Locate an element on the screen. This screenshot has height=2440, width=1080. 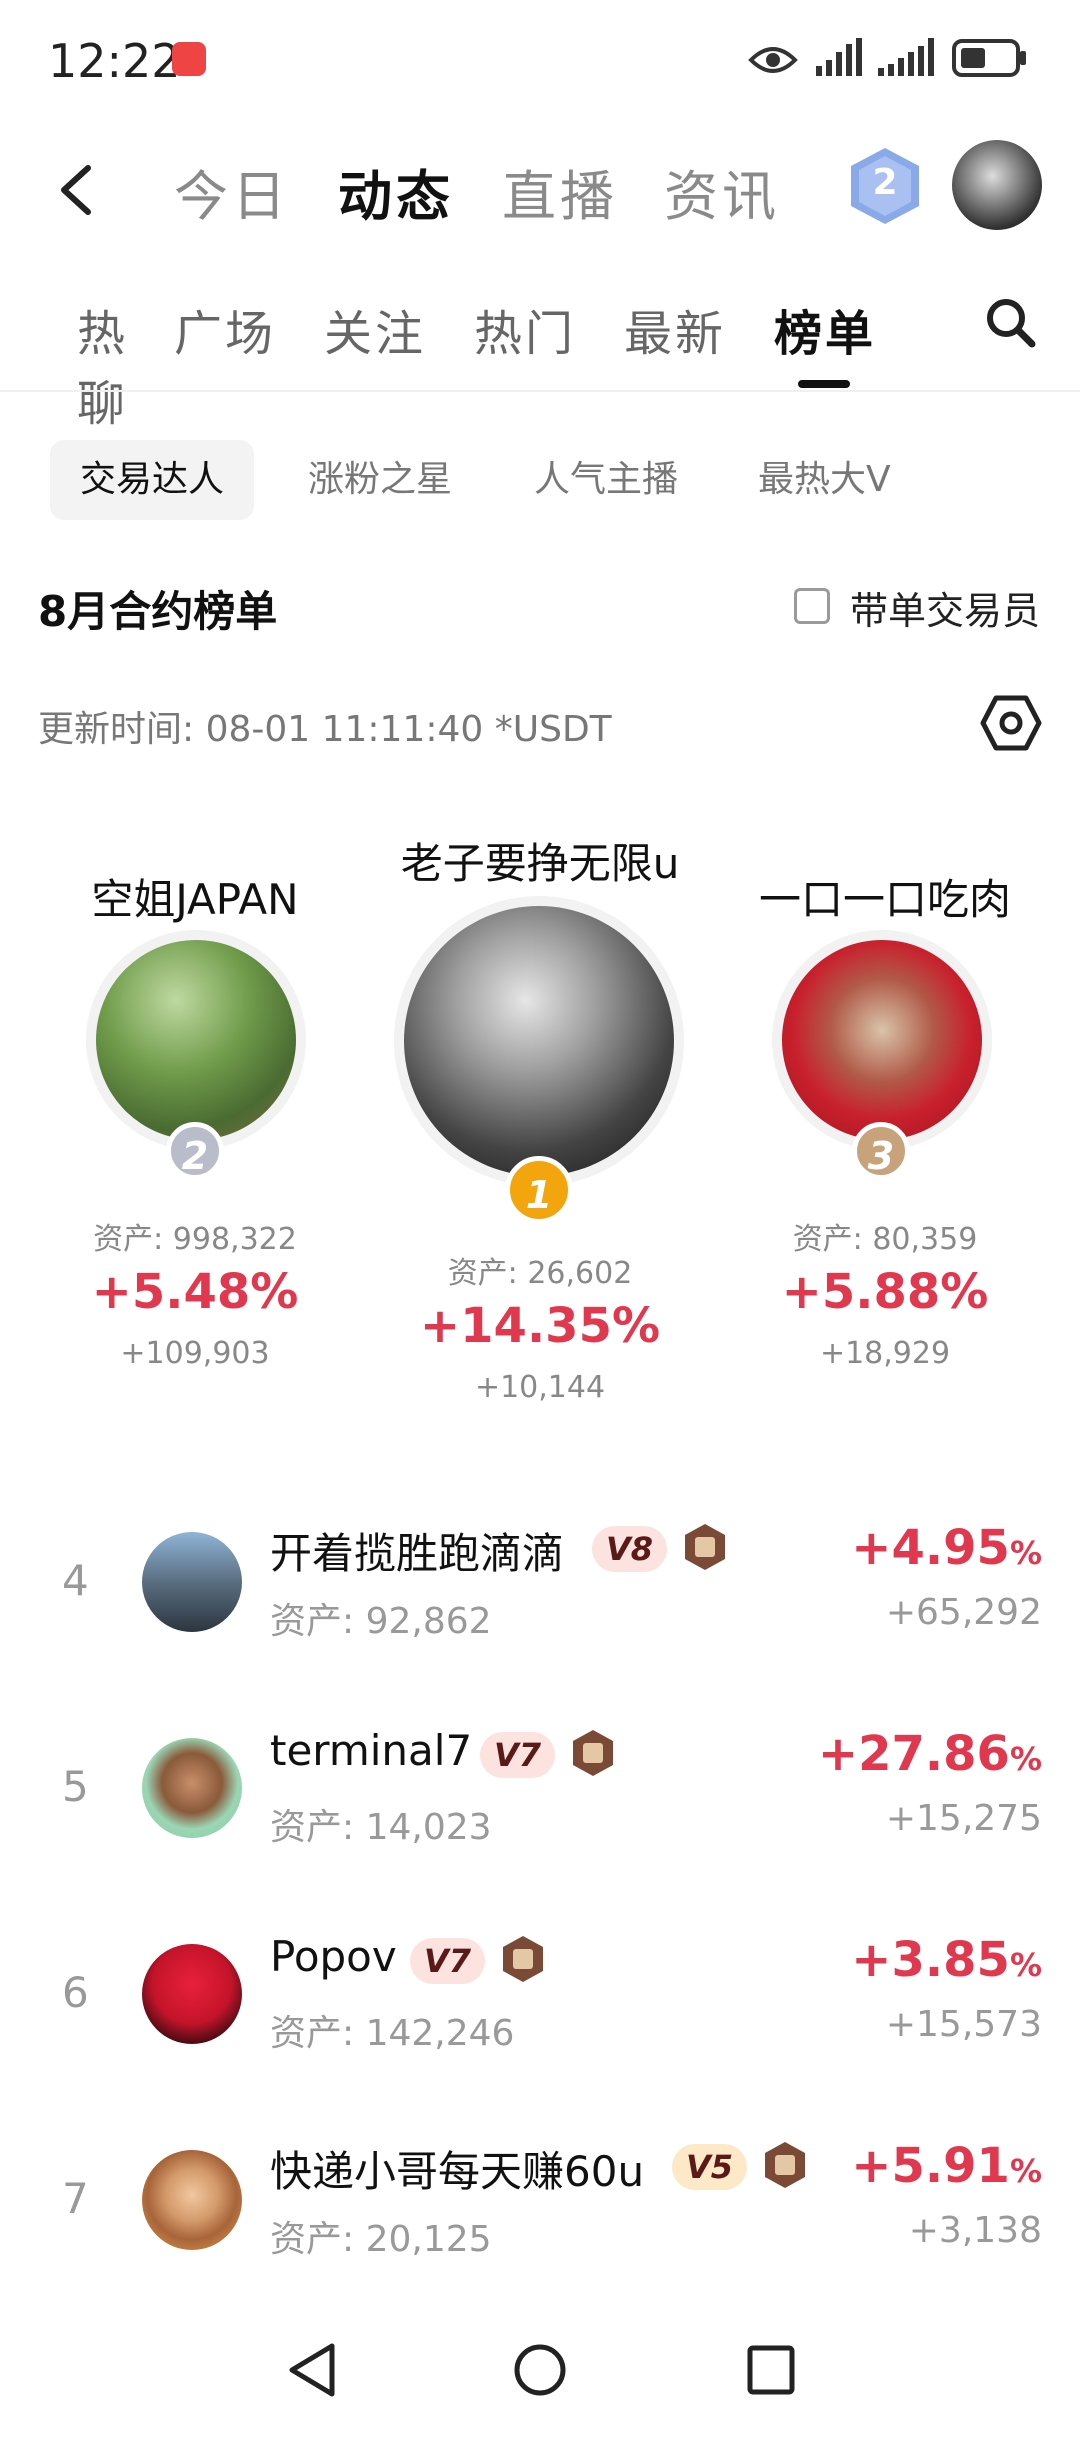
row-pct-value: +27.86 is located at coordinates (913, 1754).